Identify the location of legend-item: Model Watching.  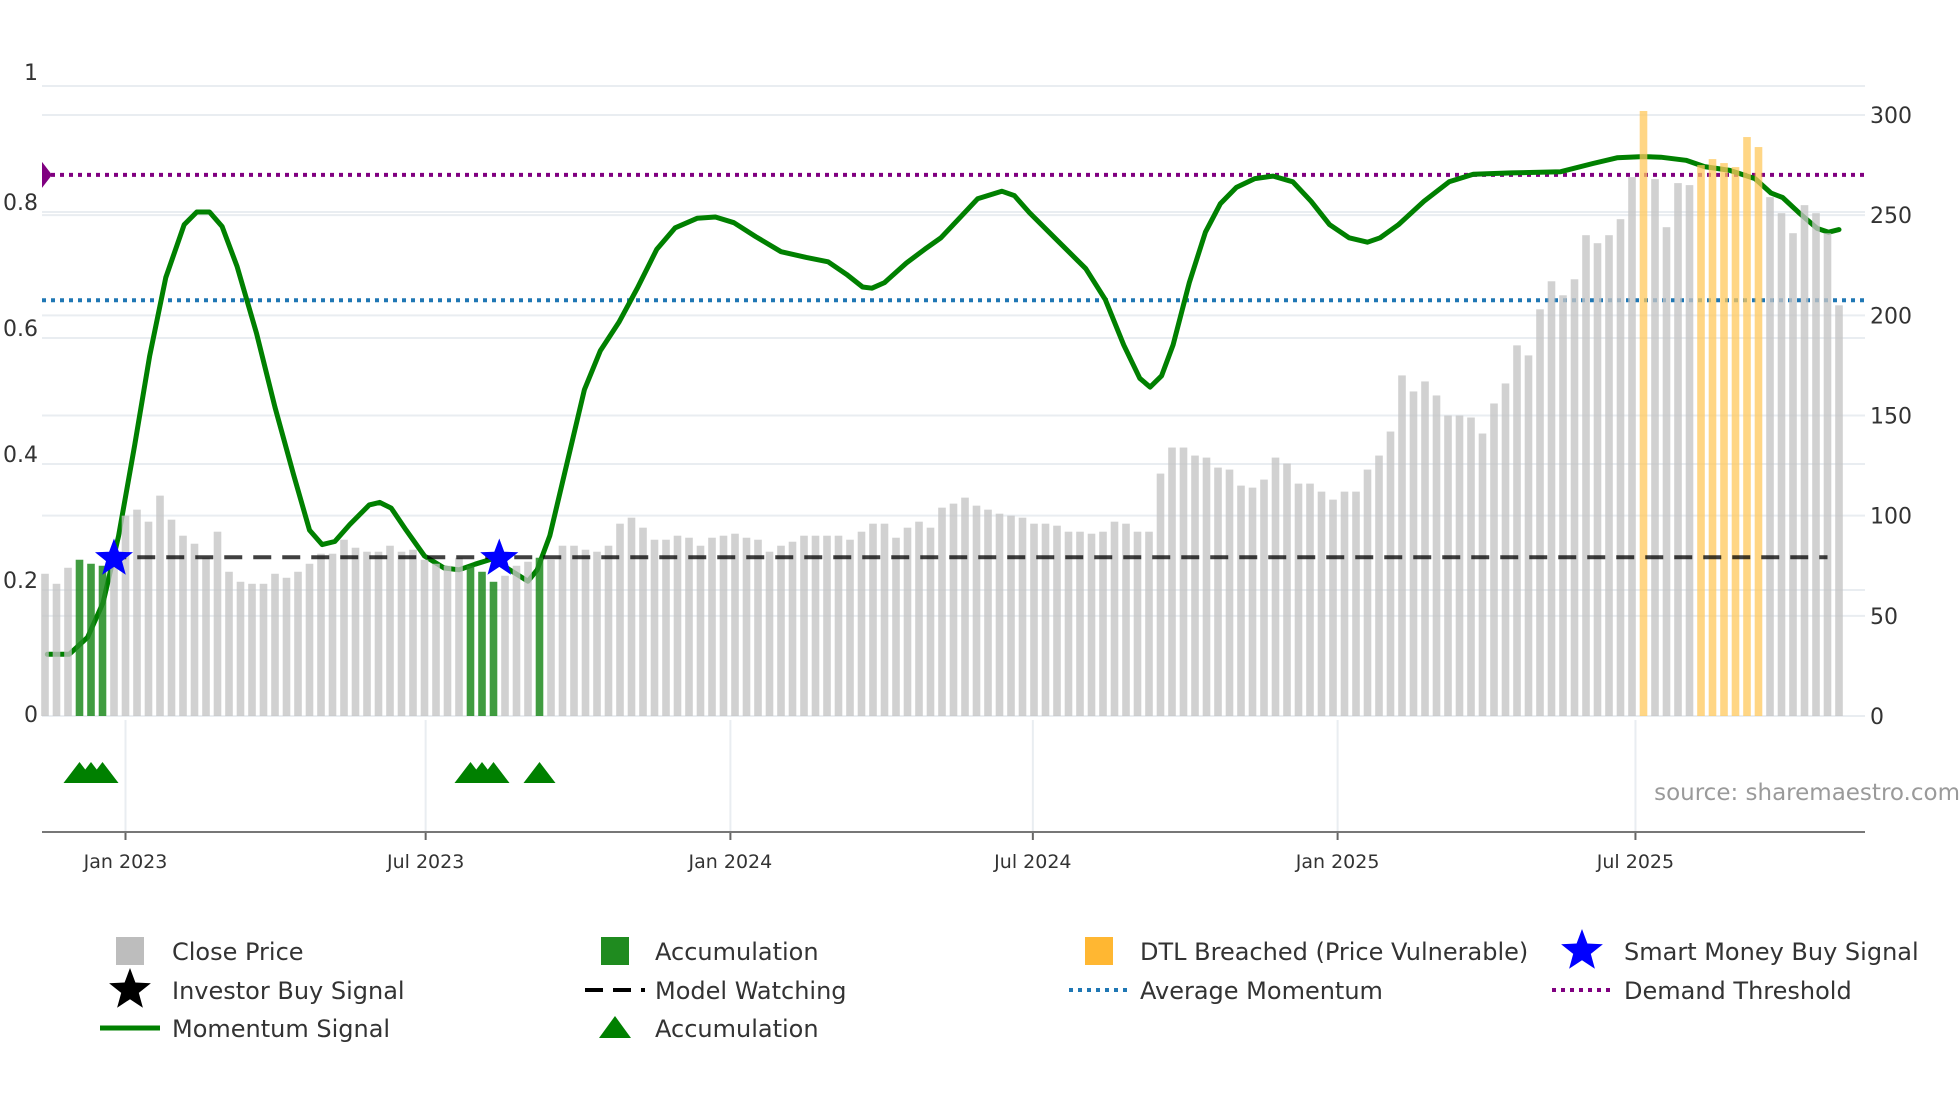
(716, 991).